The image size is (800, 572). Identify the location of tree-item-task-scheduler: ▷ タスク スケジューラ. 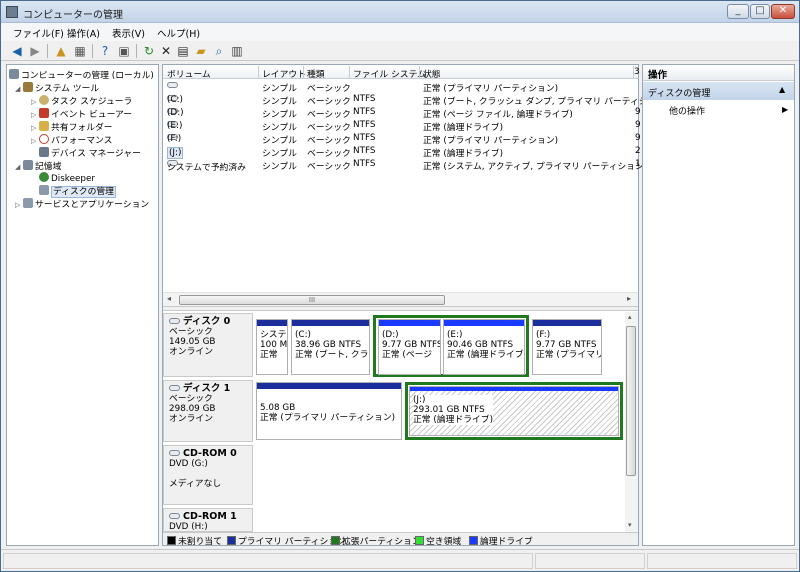
(81, 100).